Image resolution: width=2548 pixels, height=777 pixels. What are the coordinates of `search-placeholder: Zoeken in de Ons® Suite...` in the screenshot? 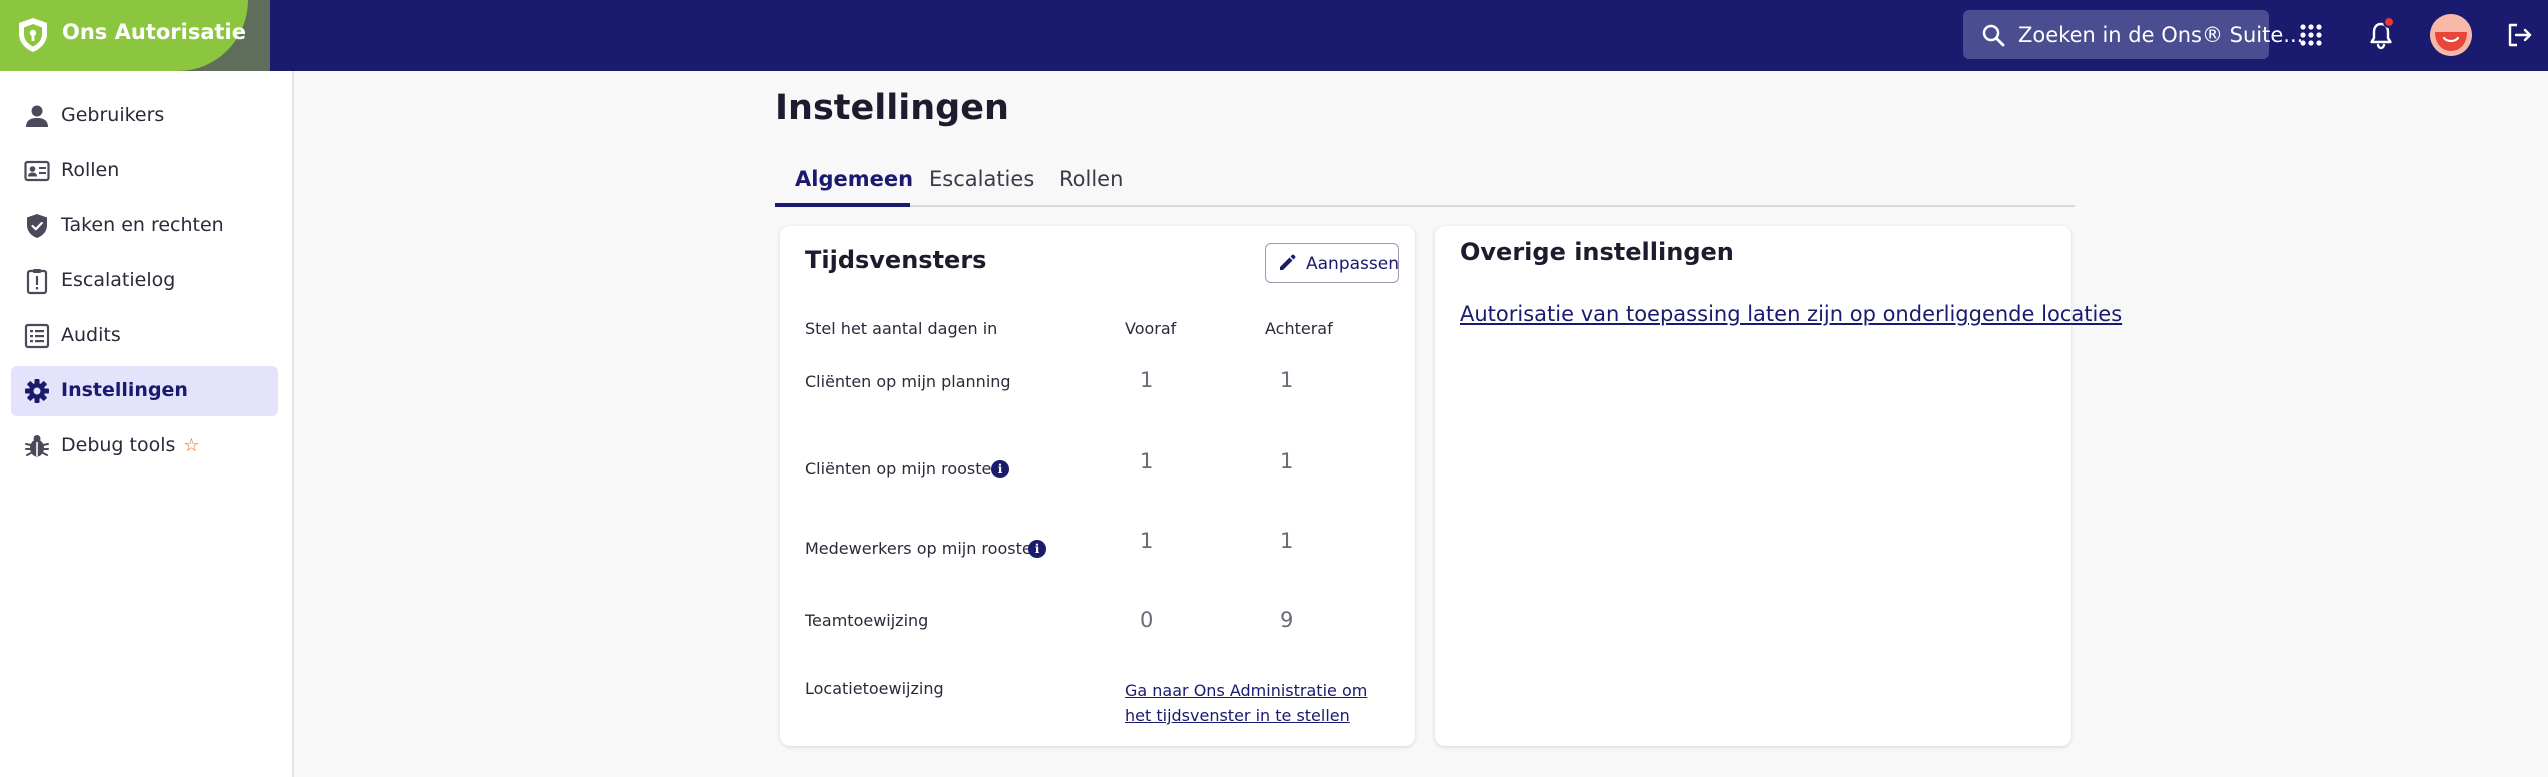 It's located at (2161, 35).